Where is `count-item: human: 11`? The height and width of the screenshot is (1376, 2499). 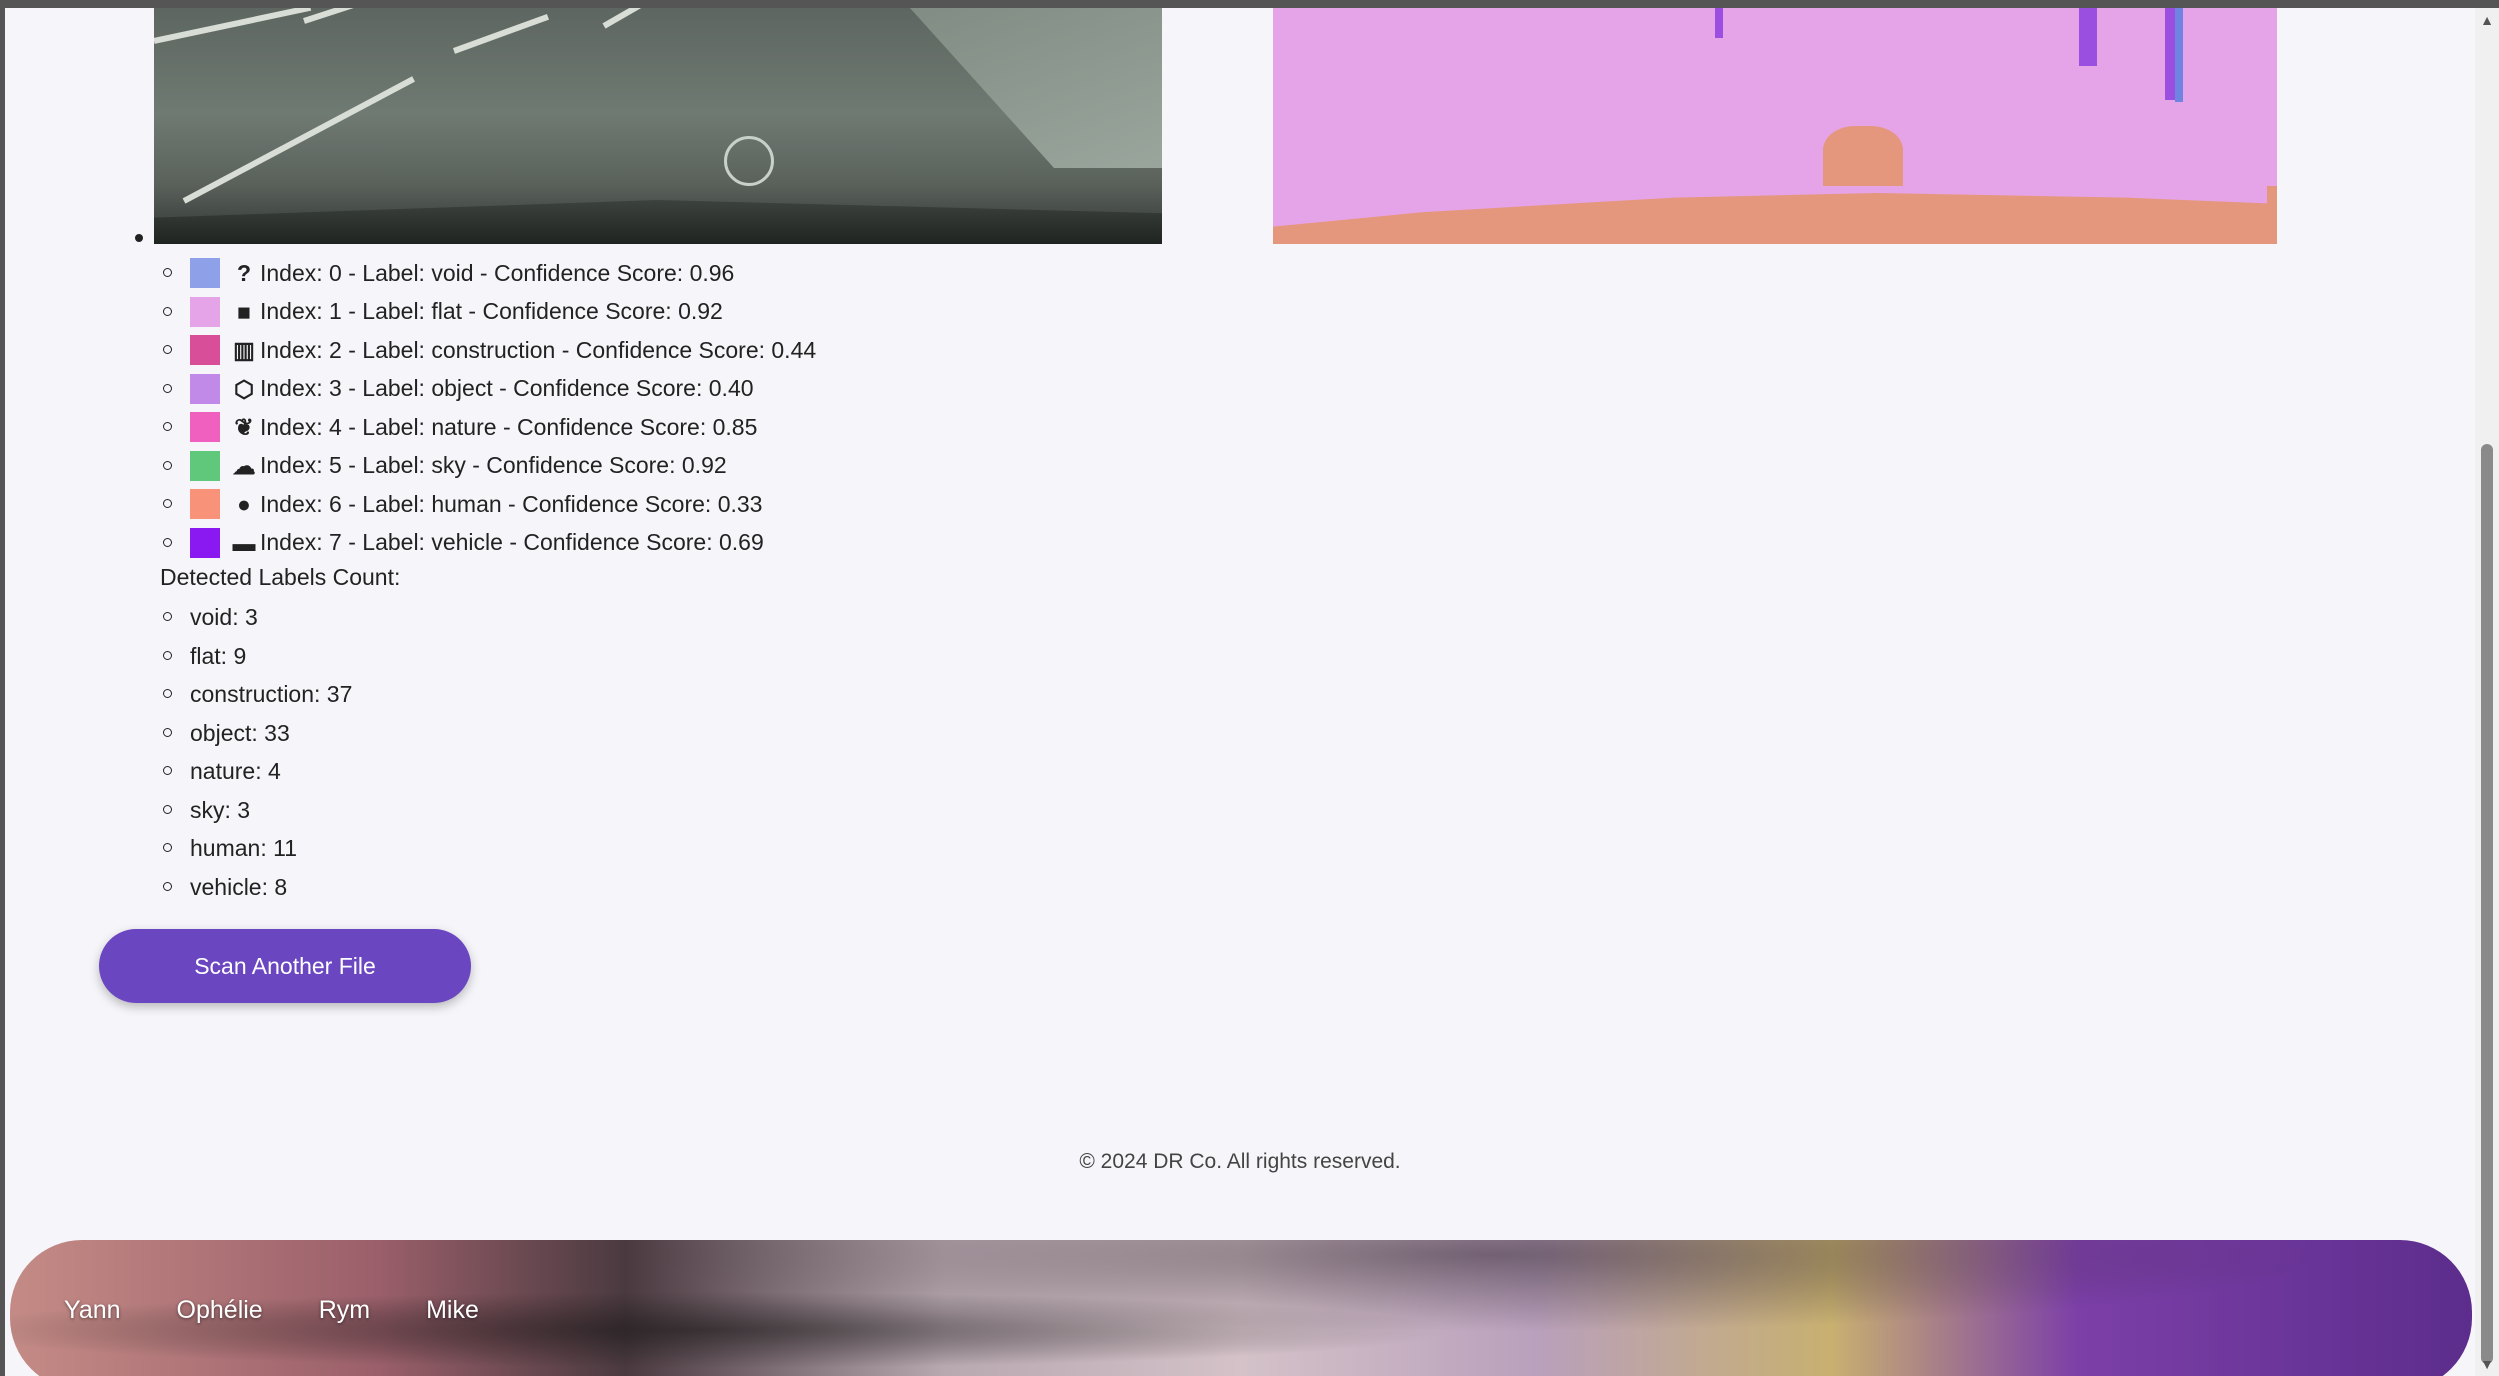 count-item: human: 11 is located at coordinates (257, 848).